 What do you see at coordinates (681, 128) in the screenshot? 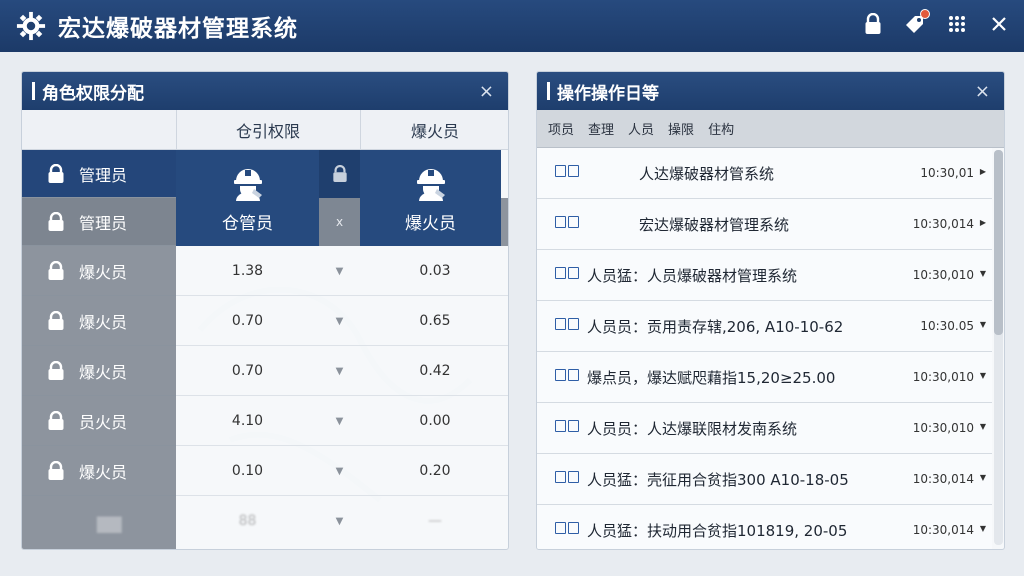
I see `tab-permission: 操限` at bounding box center [681, 128].